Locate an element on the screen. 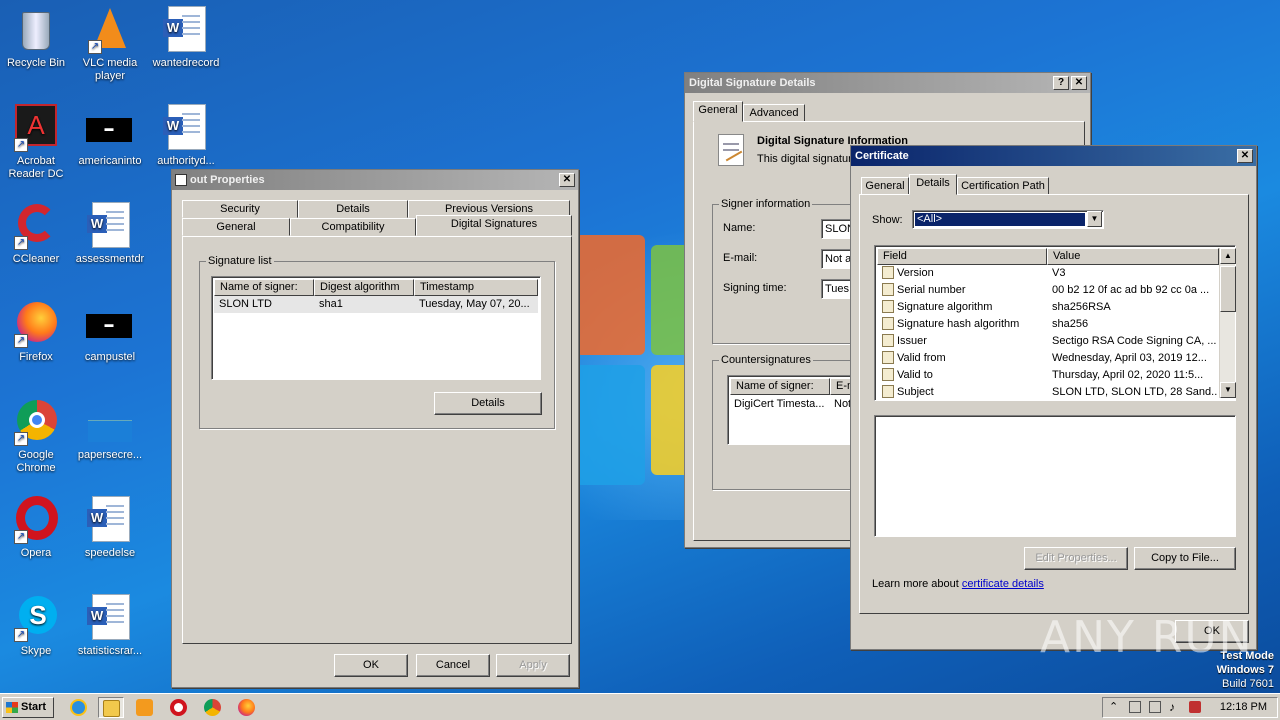 Image resolution: width=1280 pixels, height=720 pixels. tab-digital-signatures: Digital Signatures is located at coordinates (494, 225).